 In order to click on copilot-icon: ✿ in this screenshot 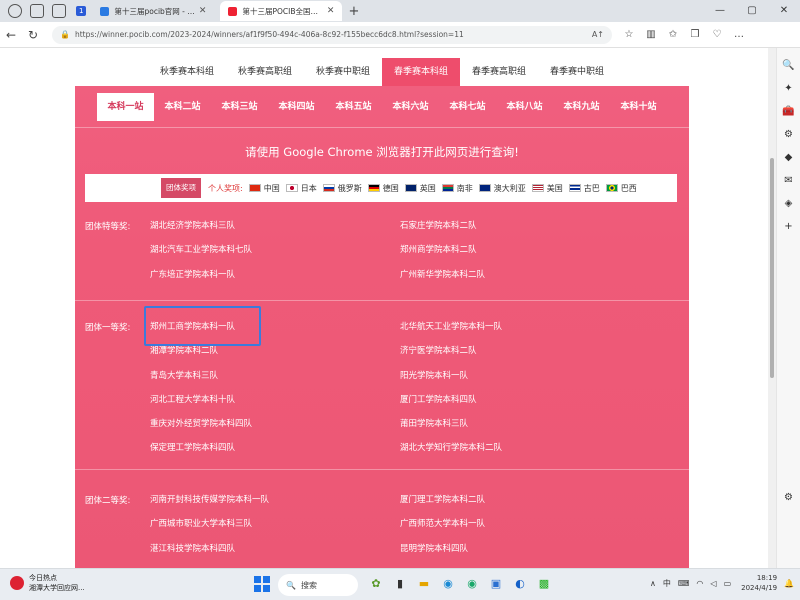, I will do `click(376, 584)`.